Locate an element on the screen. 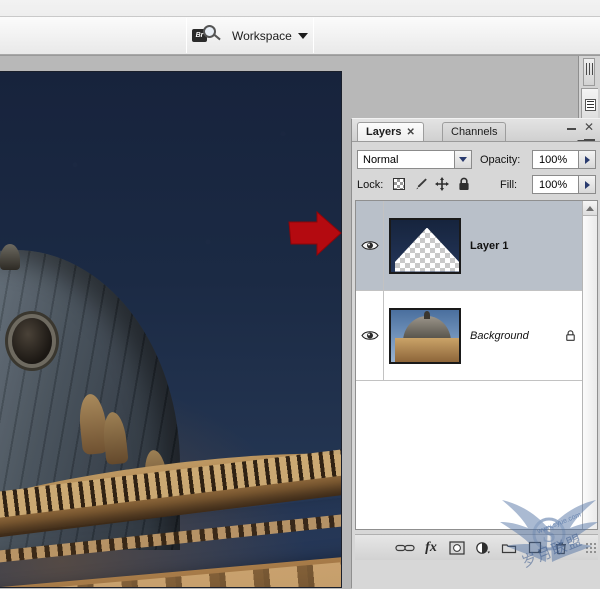 The height and width of the screenshot is (589, 600). layer-name-label: Layer 1 is located at coordinates (511, 246).